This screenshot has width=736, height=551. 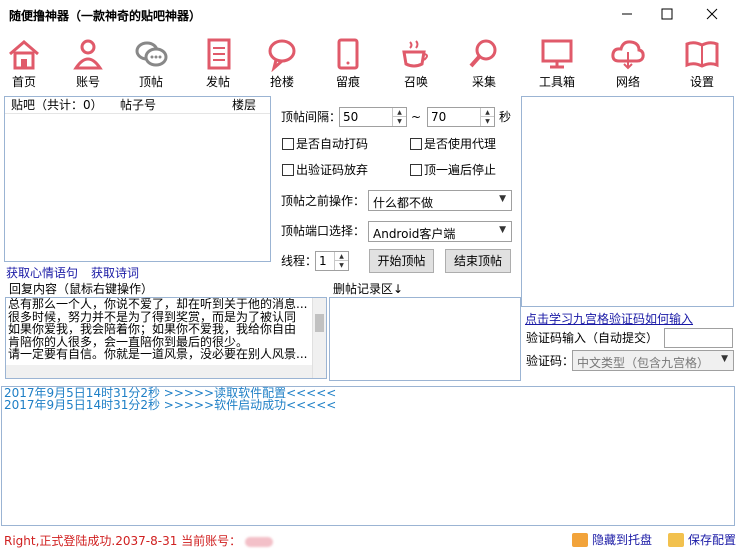 What do you see at coordinates (628, 55) in the screenshot?
I see `cloud-icon` at bounding box center [628, 55].